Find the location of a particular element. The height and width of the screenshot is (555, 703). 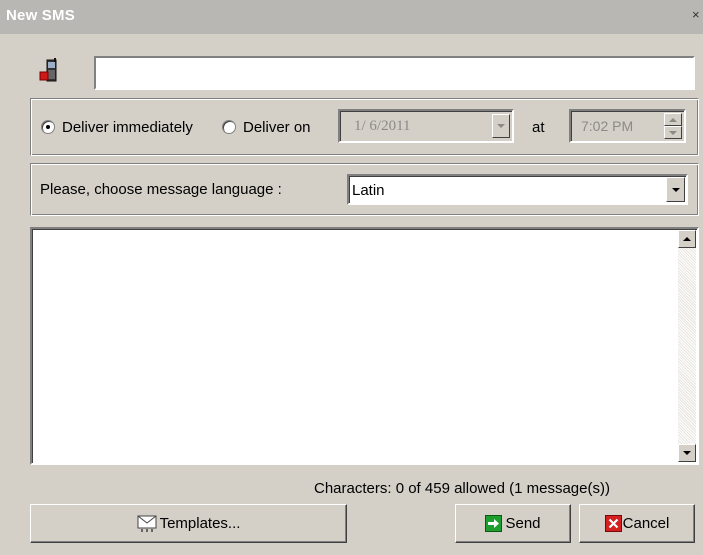

spin-up-icon is located at coordinates (673, 119).